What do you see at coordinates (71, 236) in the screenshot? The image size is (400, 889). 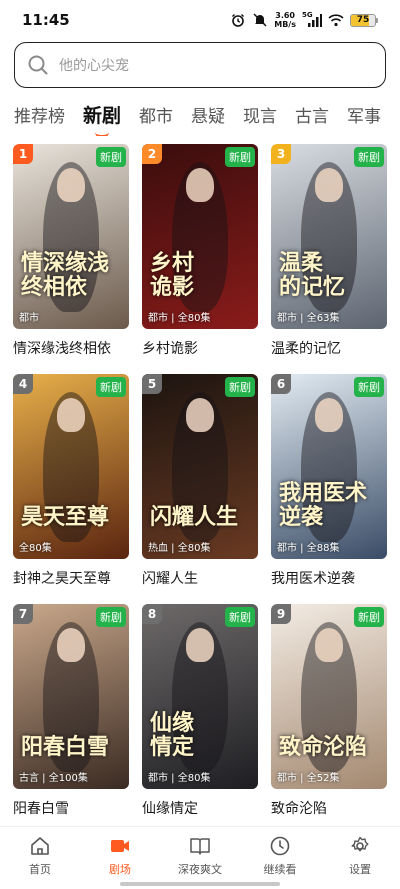 I see `drama-poster: 情深缘浅 终相依 1 新剧 都市` at bounding box center [71, 236].